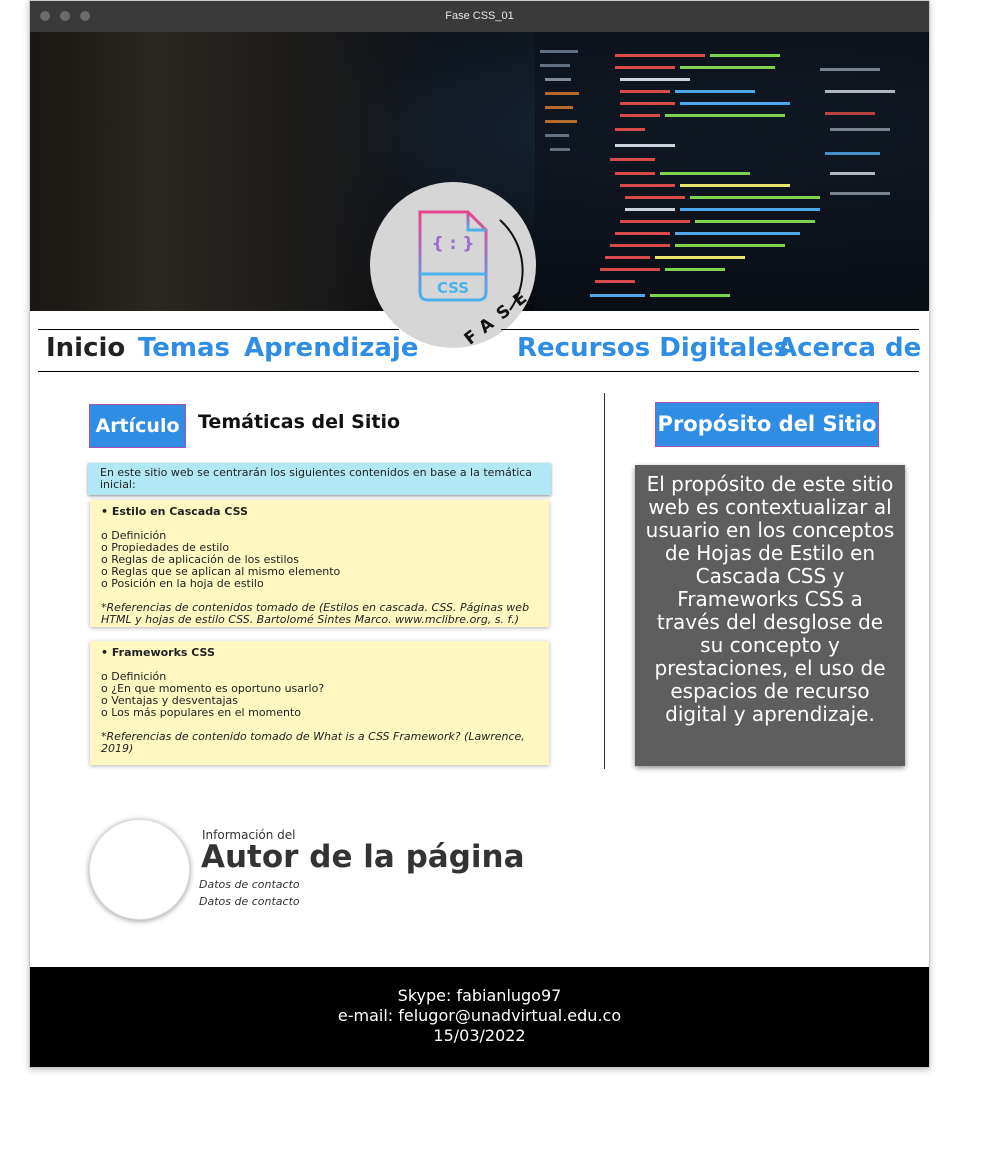 This screenshot has width=989, height=1167. Describe the element at coordinates (653, 348) in the screenshot. I see `nav-recursos-digitales: Recursos Digitales` at that location.